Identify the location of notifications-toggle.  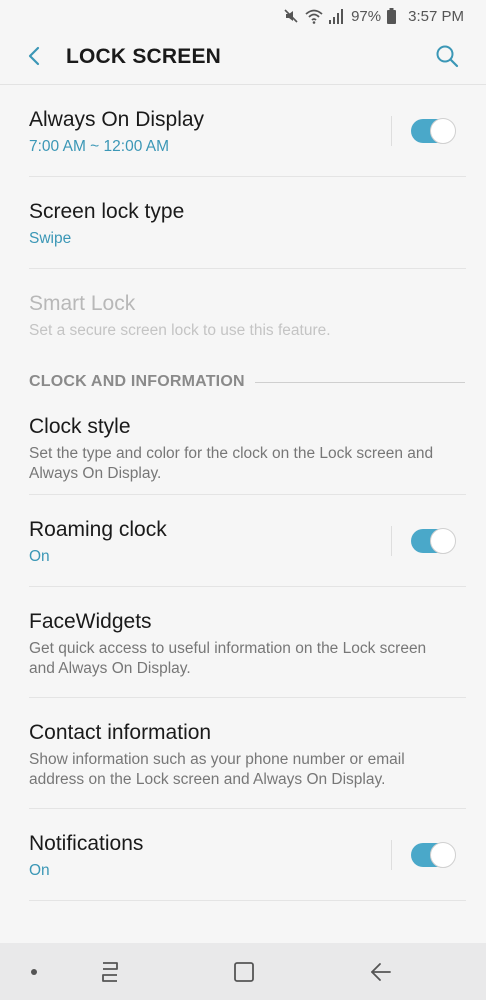
(433, 855).